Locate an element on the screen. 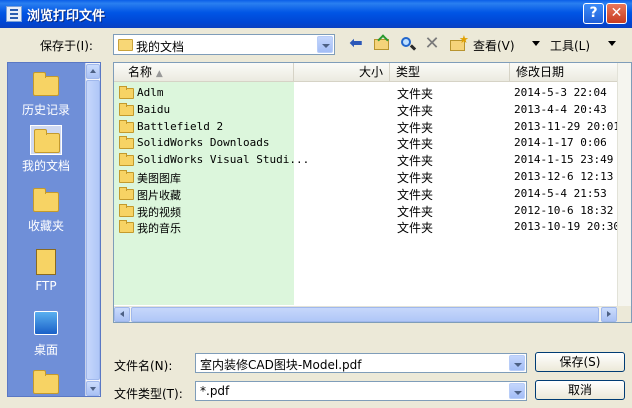 The image size is (632, 408). file-row: SolidWorks Downloads 文件夹 2014-1-17 0:06 is located at coordinates (365, 142).